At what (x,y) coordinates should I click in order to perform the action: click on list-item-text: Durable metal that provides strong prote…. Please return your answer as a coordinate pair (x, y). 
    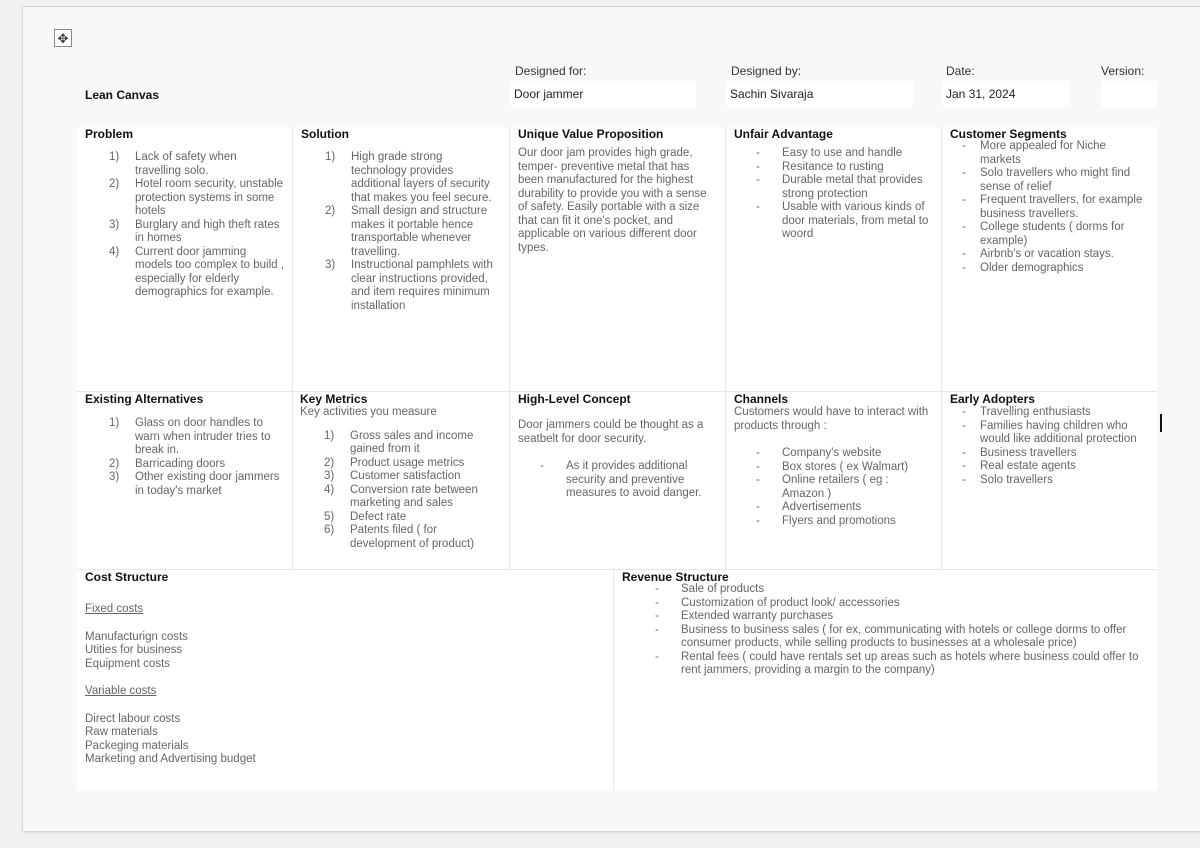
    Looking at the image, I should click on (852, 187).